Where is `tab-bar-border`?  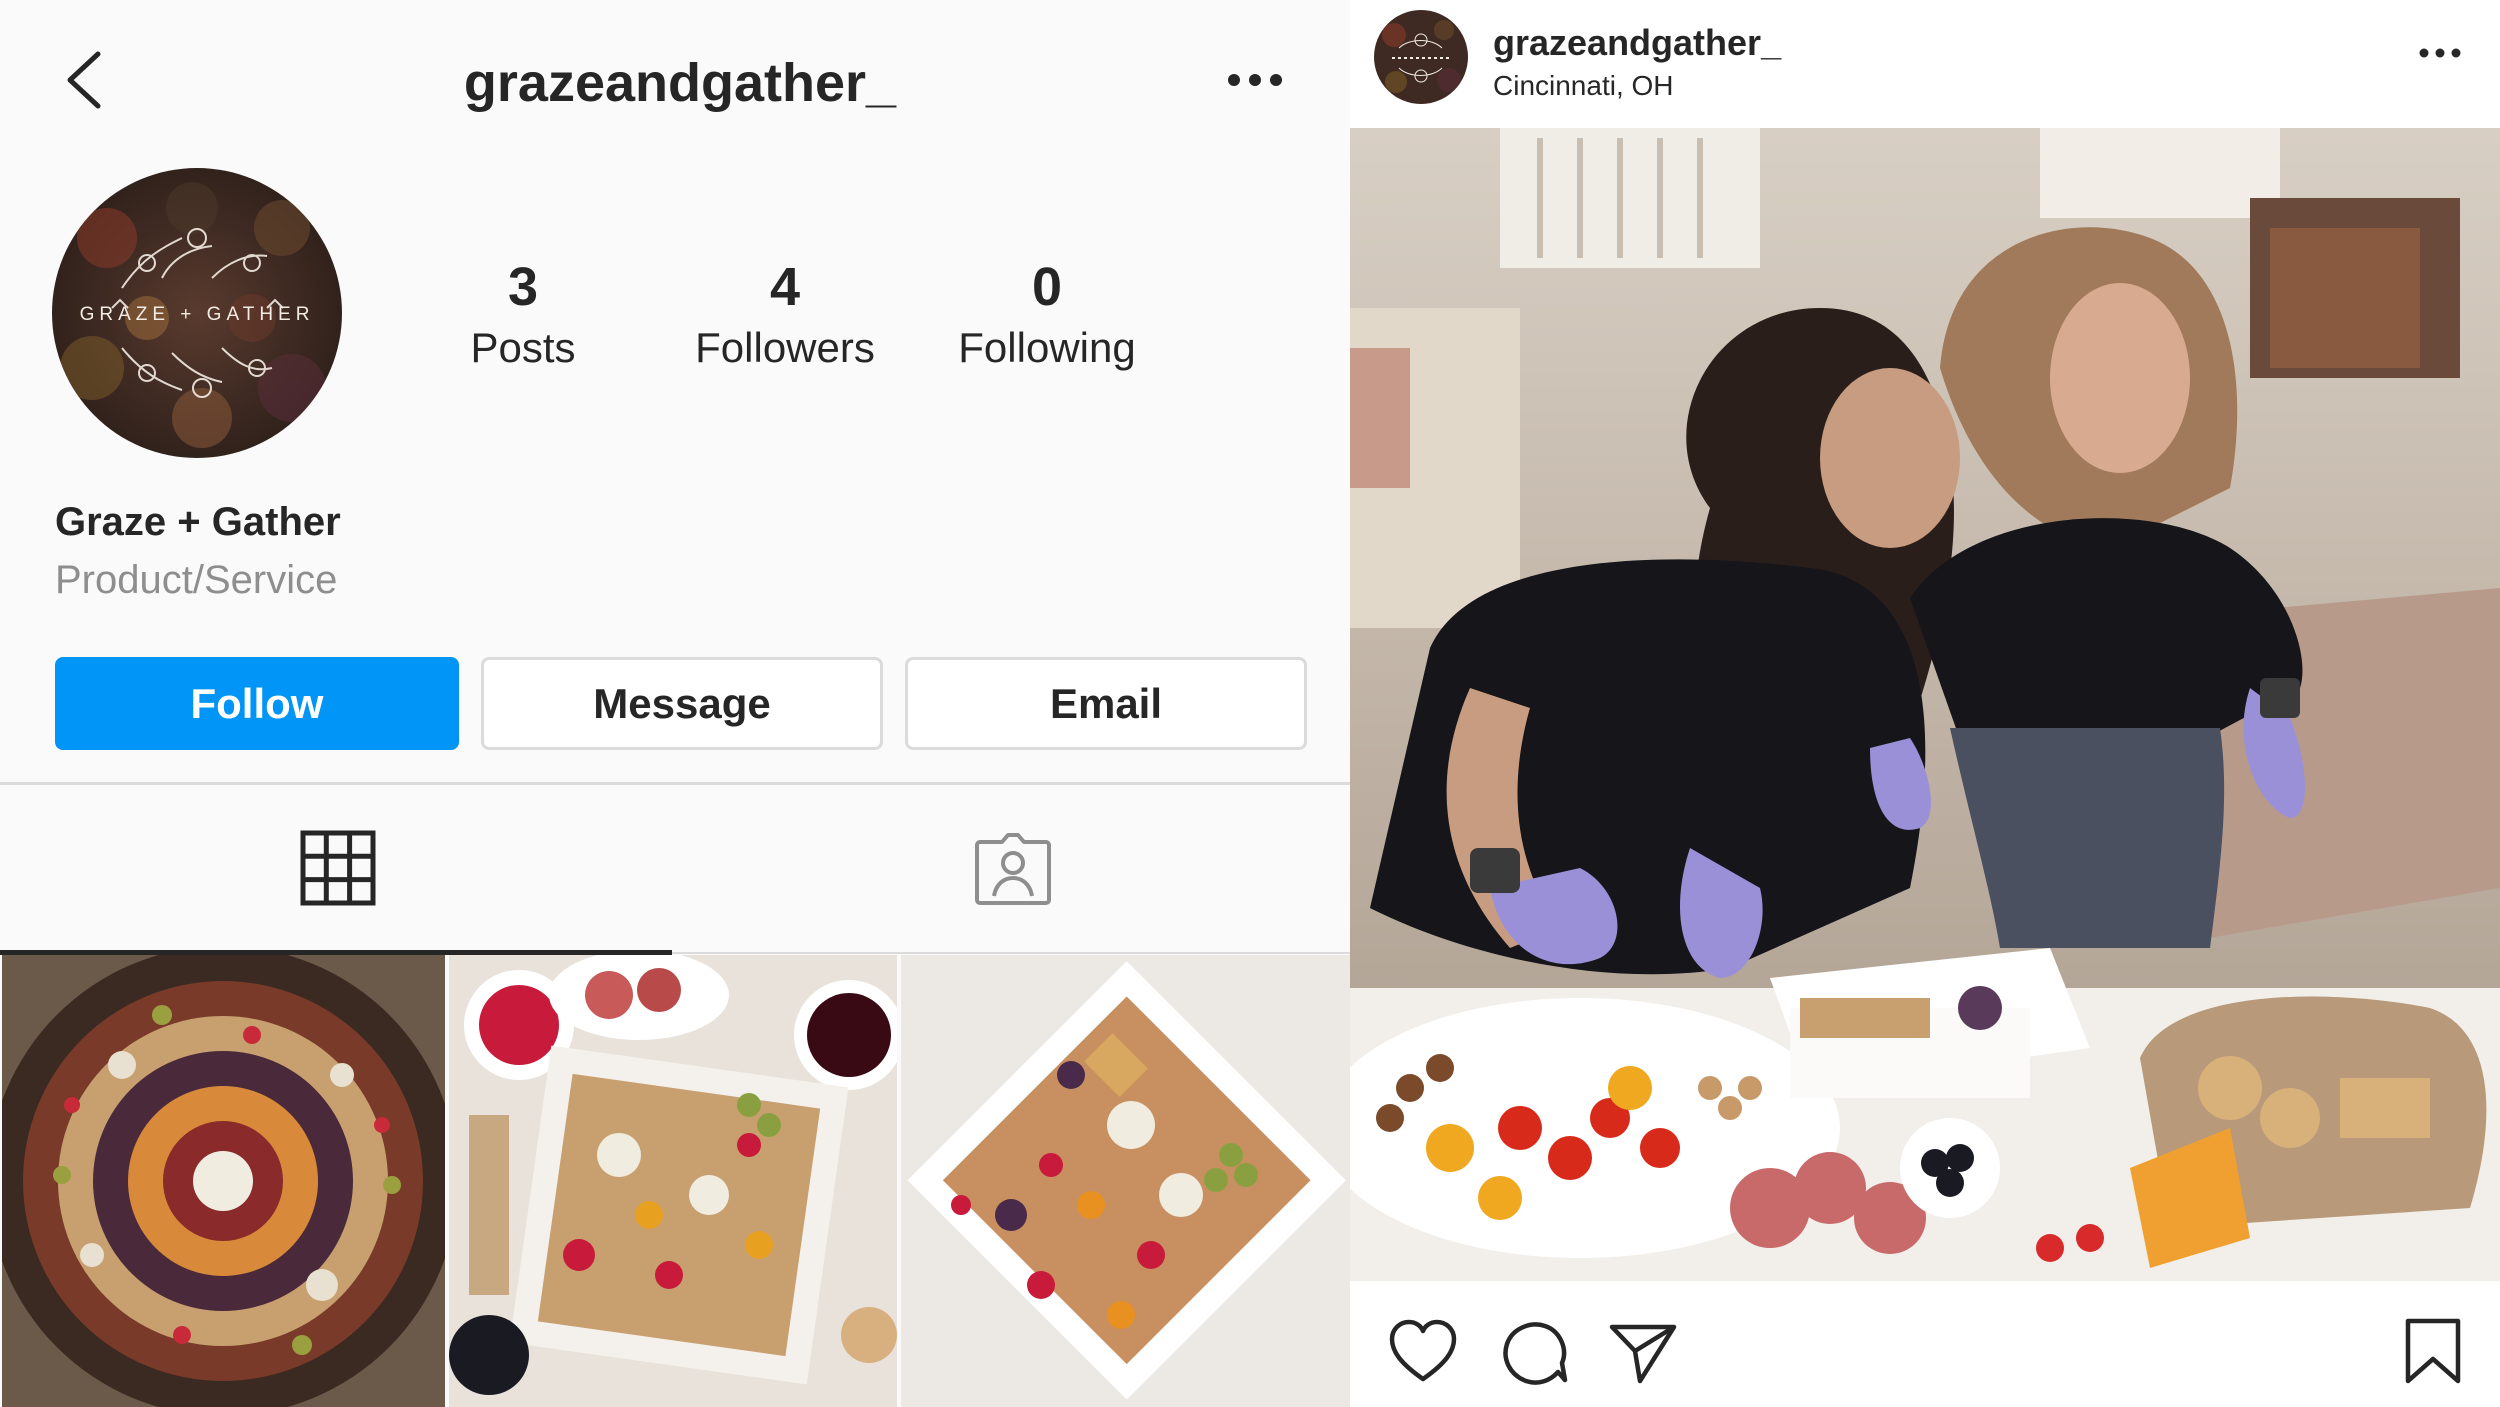
tab-bar-border is located at coordinates (1011, 953).